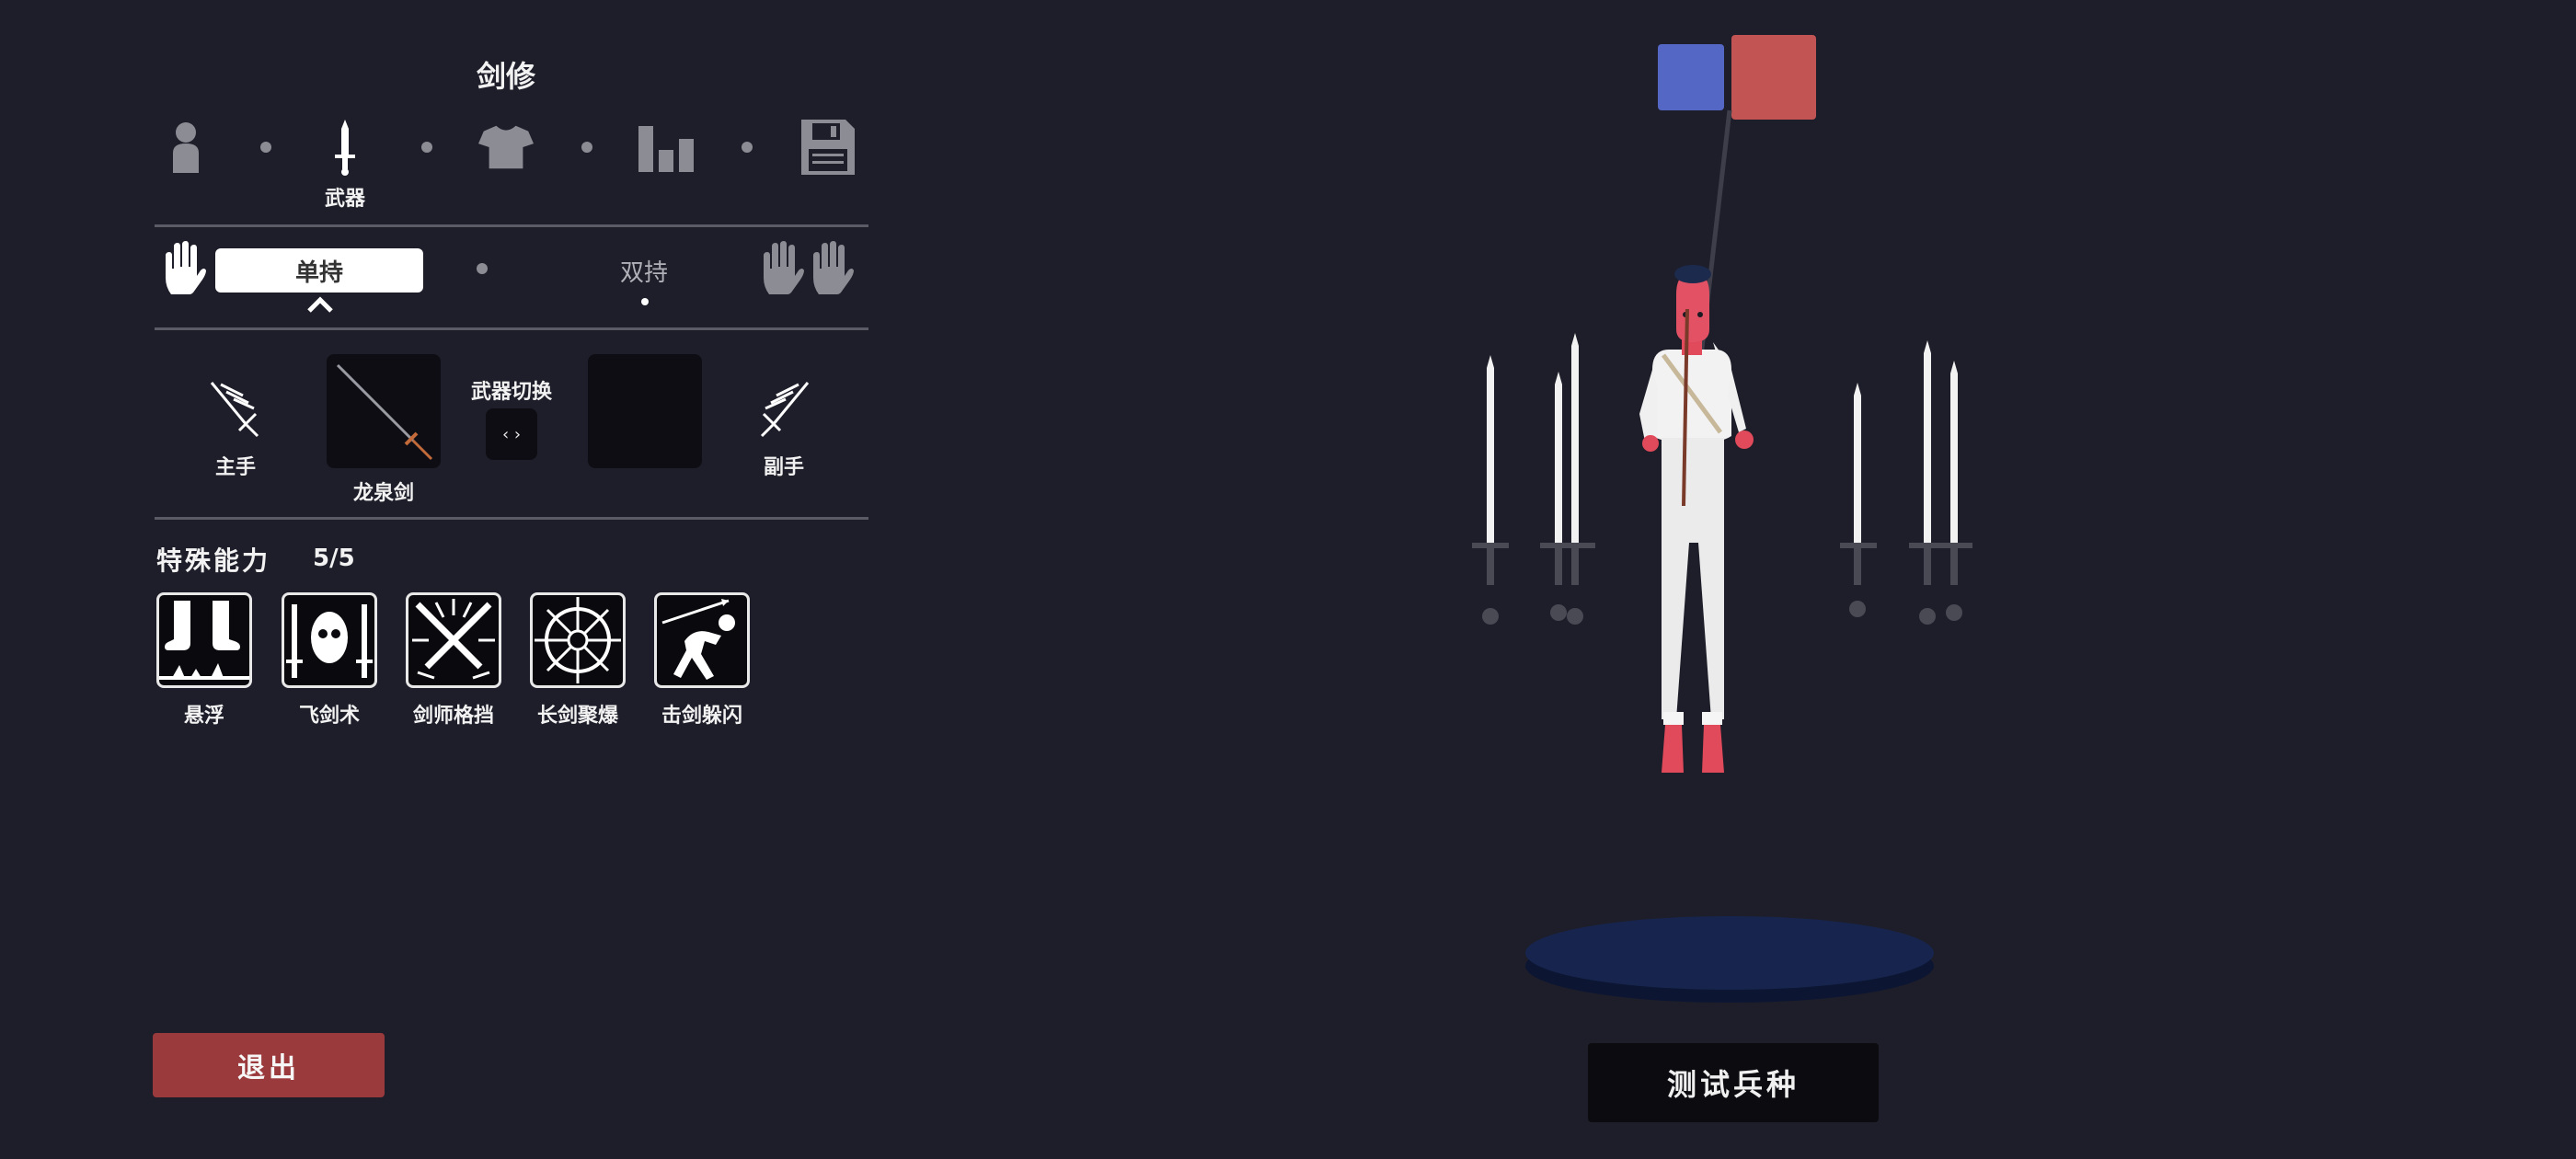  I want to click on main-hand-weapon-slot, so click(384, 411).